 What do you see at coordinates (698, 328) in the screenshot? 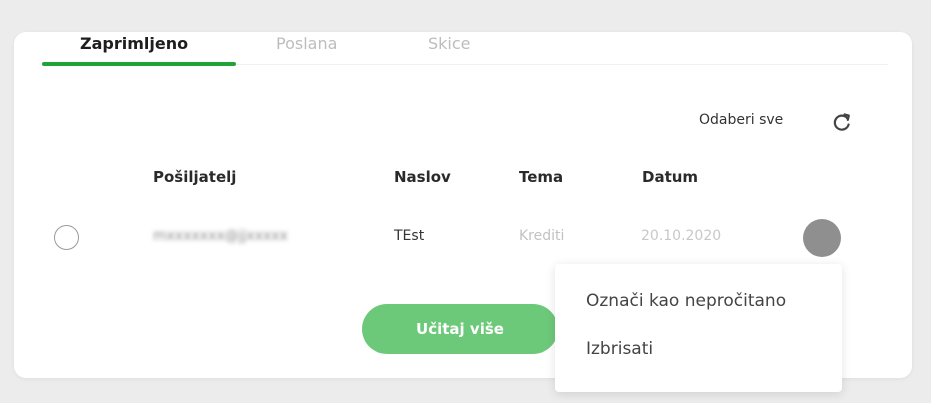
I see `context-menu: Označi kao nepročitano Izbrisati` at bounding box center [698, 328].